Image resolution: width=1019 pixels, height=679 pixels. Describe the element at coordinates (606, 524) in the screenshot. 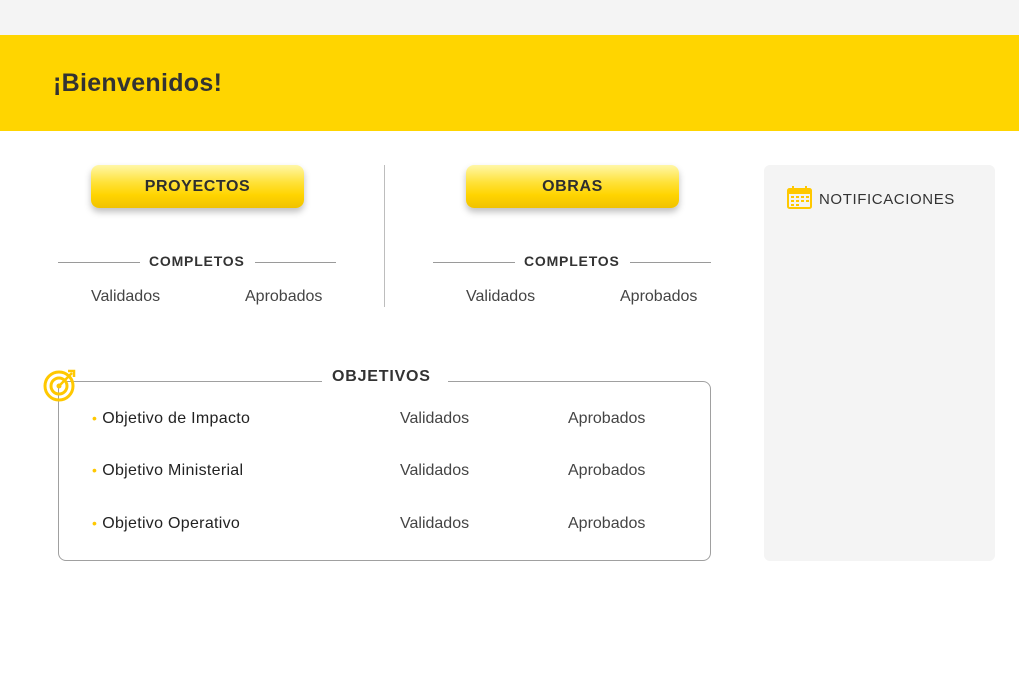

I see `objetivo-operativo-aprobados-link: Aprobados` at that location.